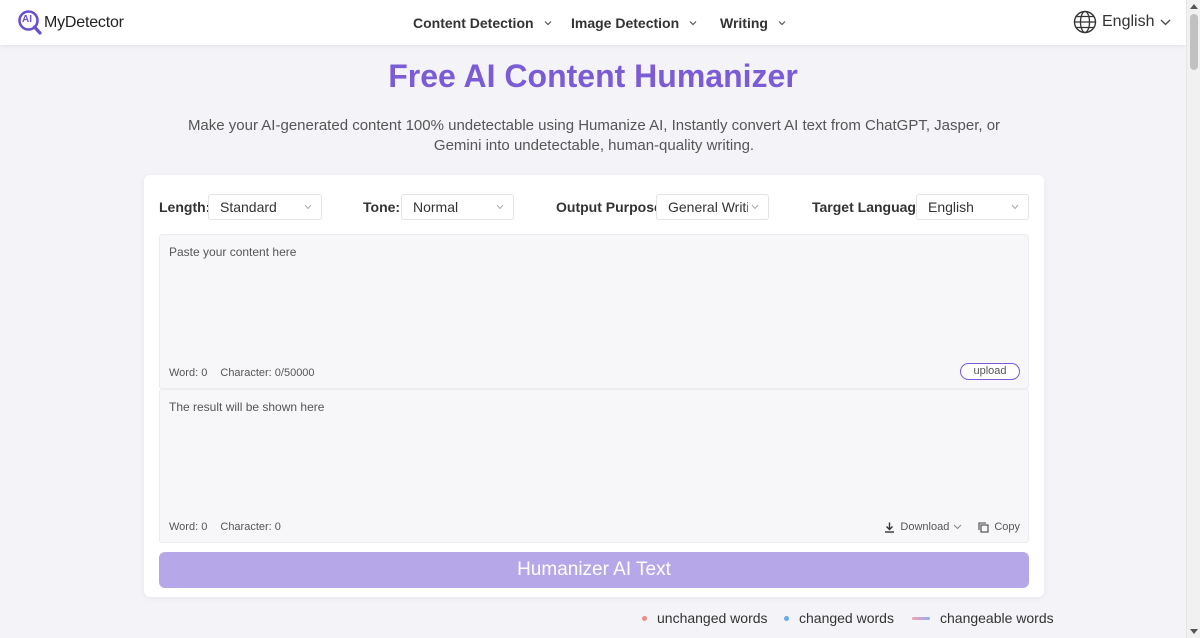  I want to click on nav-writing: Writing, so click(753, 22).